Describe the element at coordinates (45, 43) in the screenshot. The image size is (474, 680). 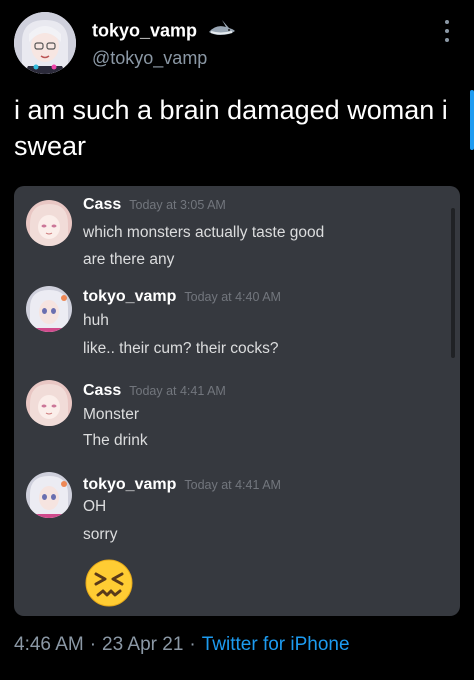
I see `user-avatar` at that location.